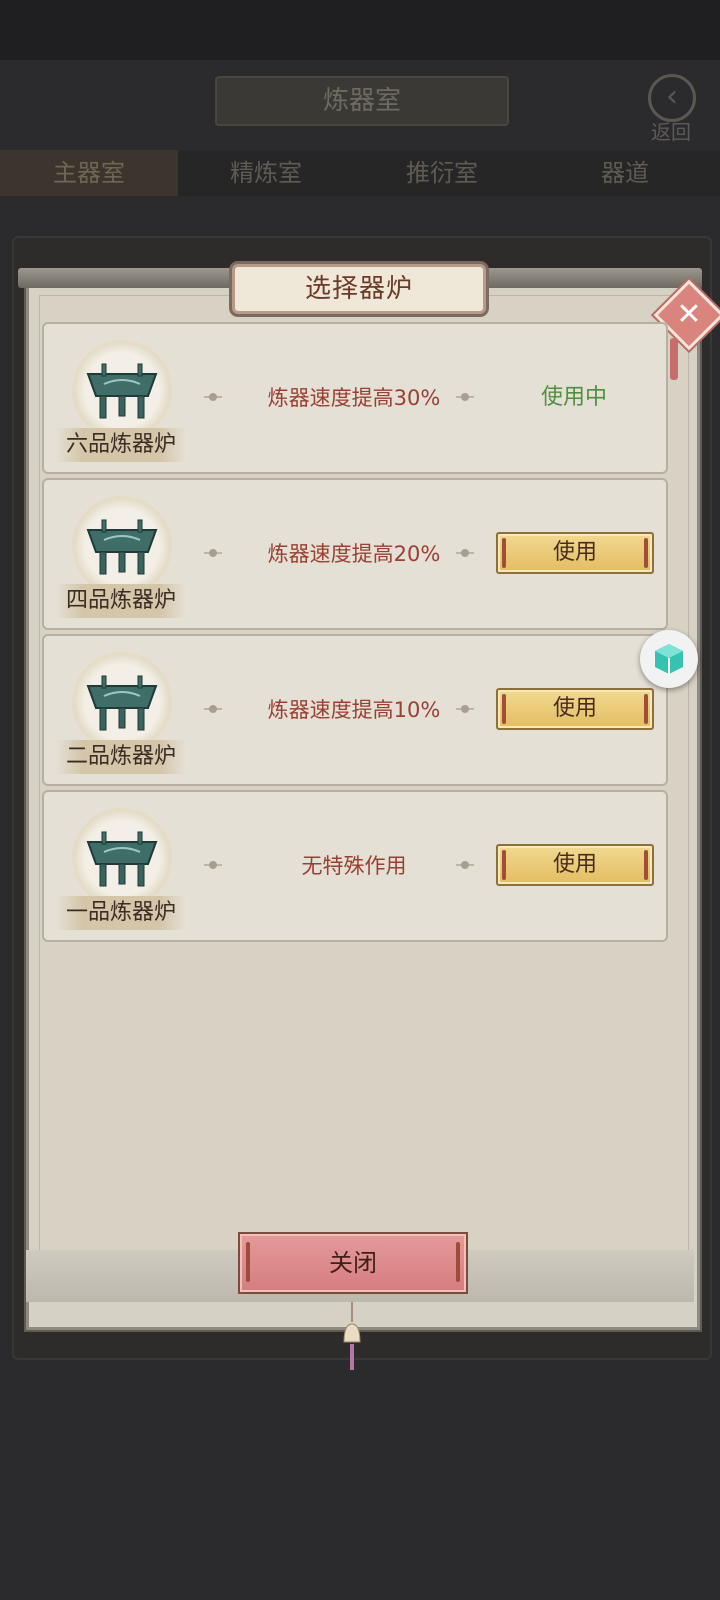  I want to click on furnace-name: 四品炼器炉, so click(121, 601).